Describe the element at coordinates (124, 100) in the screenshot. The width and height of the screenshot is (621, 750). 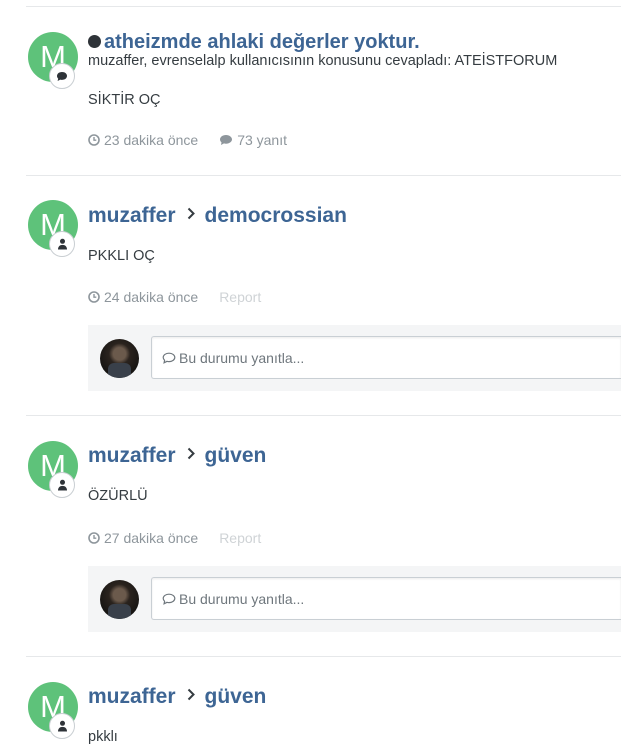
I see `post-body: SİKTİR OÇ` at that location.